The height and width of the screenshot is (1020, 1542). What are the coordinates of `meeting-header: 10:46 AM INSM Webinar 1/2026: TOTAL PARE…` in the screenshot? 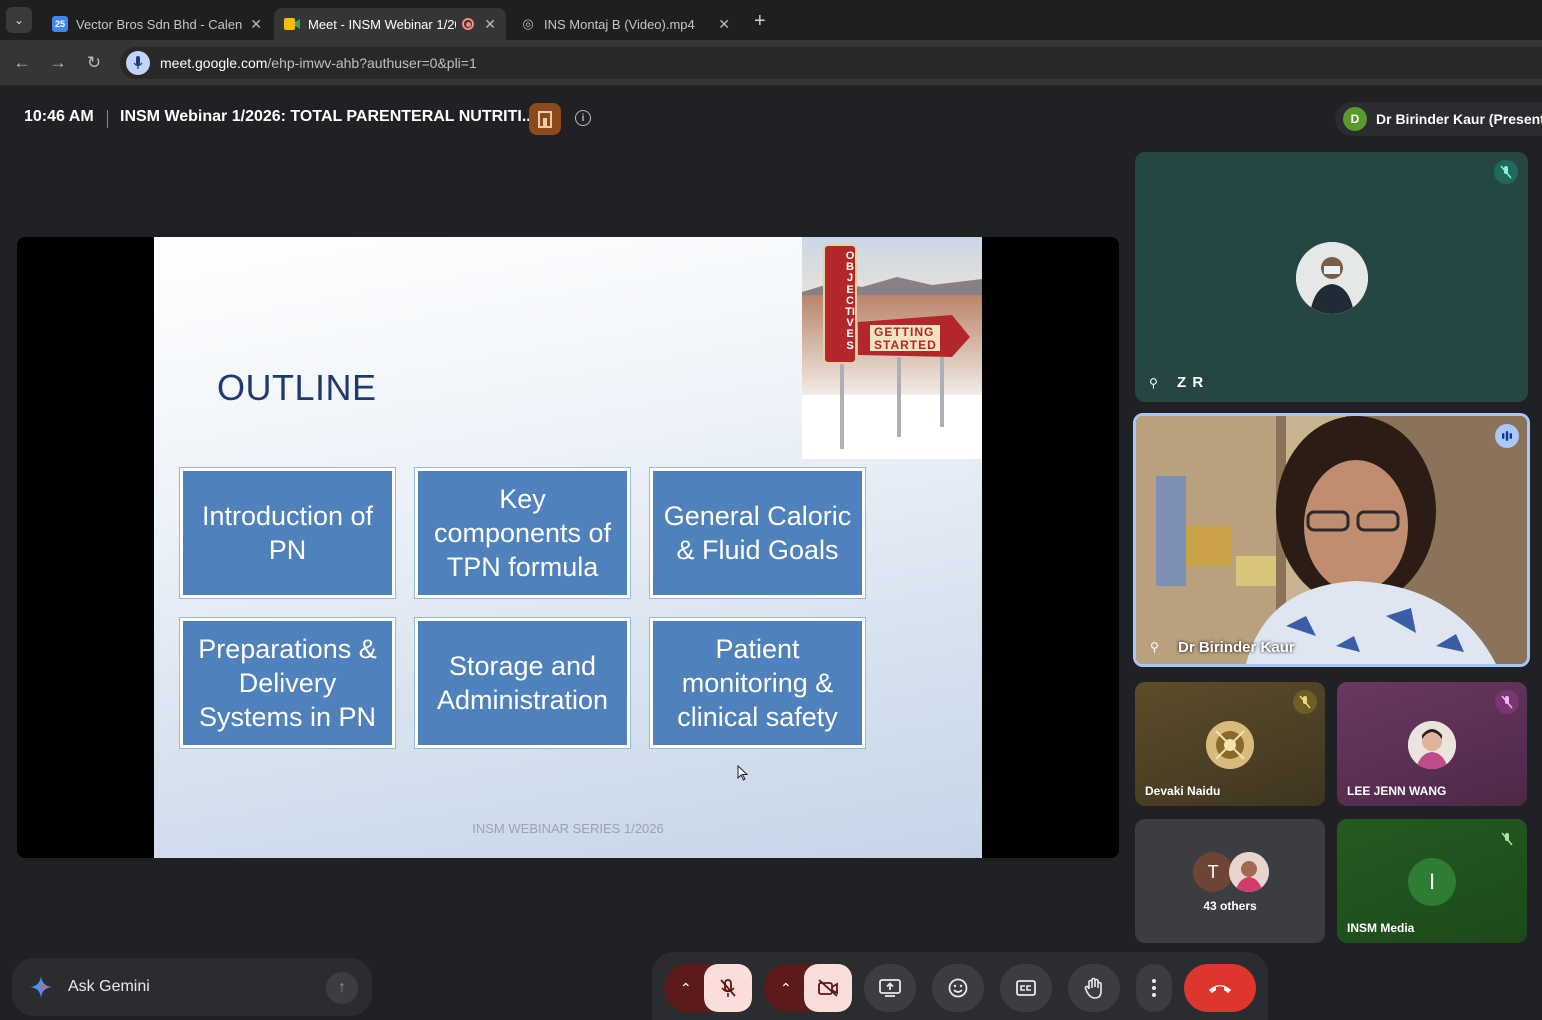 It's located at (771, 118).